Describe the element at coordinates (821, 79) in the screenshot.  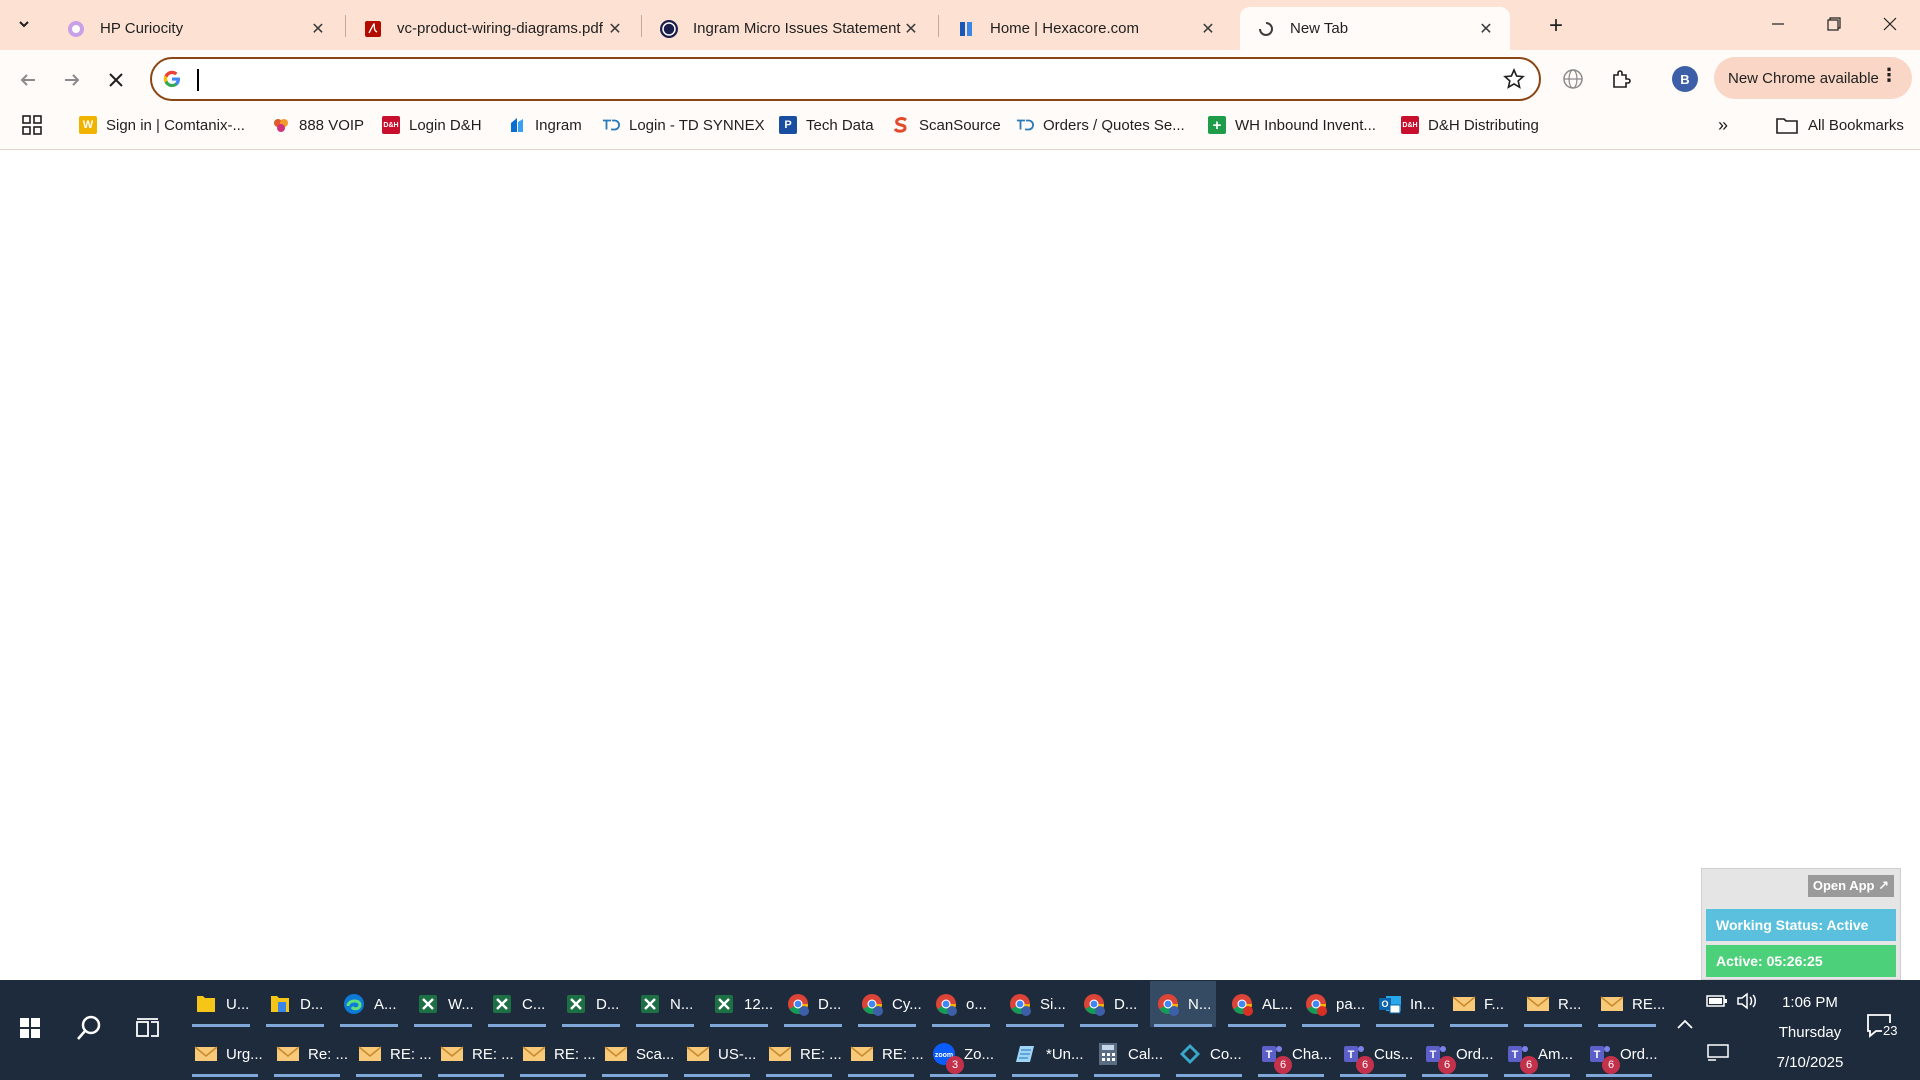
I see `address-input` at that location.